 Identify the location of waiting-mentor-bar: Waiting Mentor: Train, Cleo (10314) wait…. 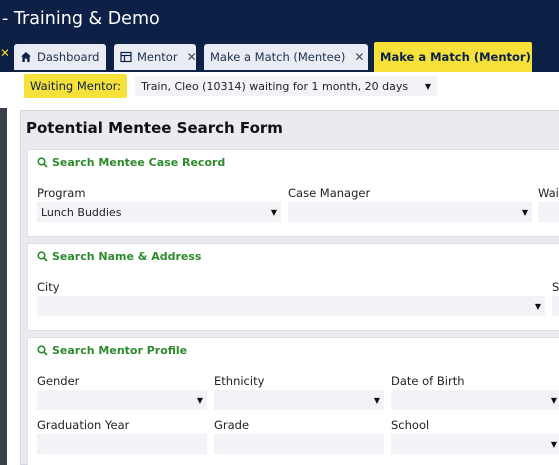
(231, 86).